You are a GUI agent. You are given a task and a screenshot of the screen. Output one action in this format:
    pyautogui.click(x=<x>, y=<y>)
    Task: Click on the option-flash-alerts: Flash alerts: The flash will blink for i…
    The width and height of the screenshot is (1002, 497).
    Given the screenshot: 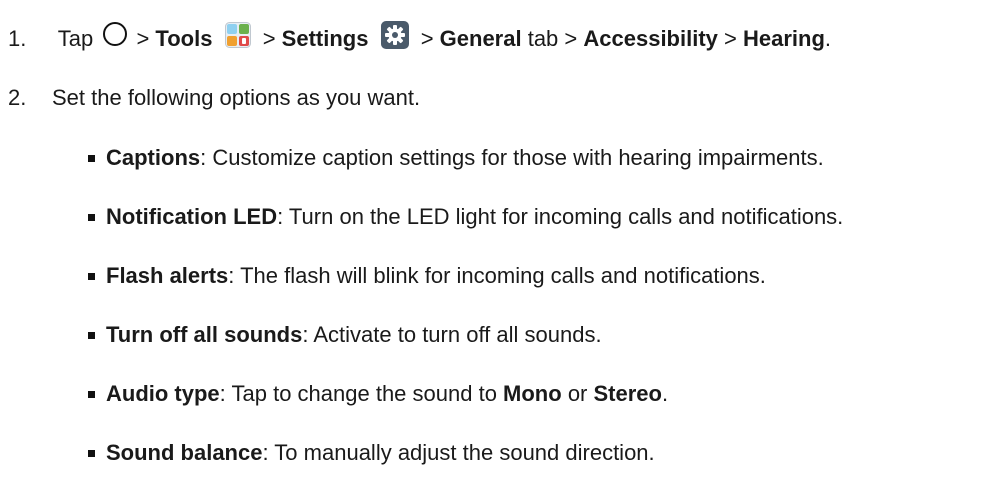 What is the action you would take?
    pyautogui.click(x=465, y=276)
    